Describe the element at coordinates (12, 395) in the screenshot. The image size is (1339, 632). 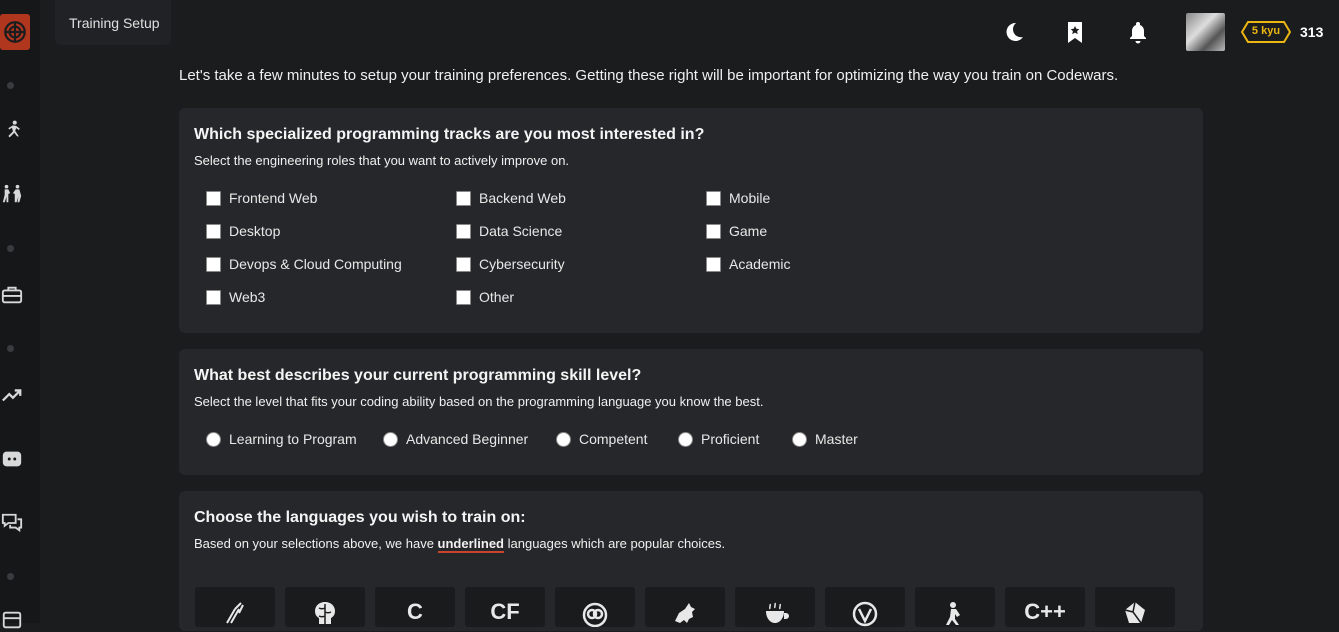
I see `trending-up-icon` at that location.